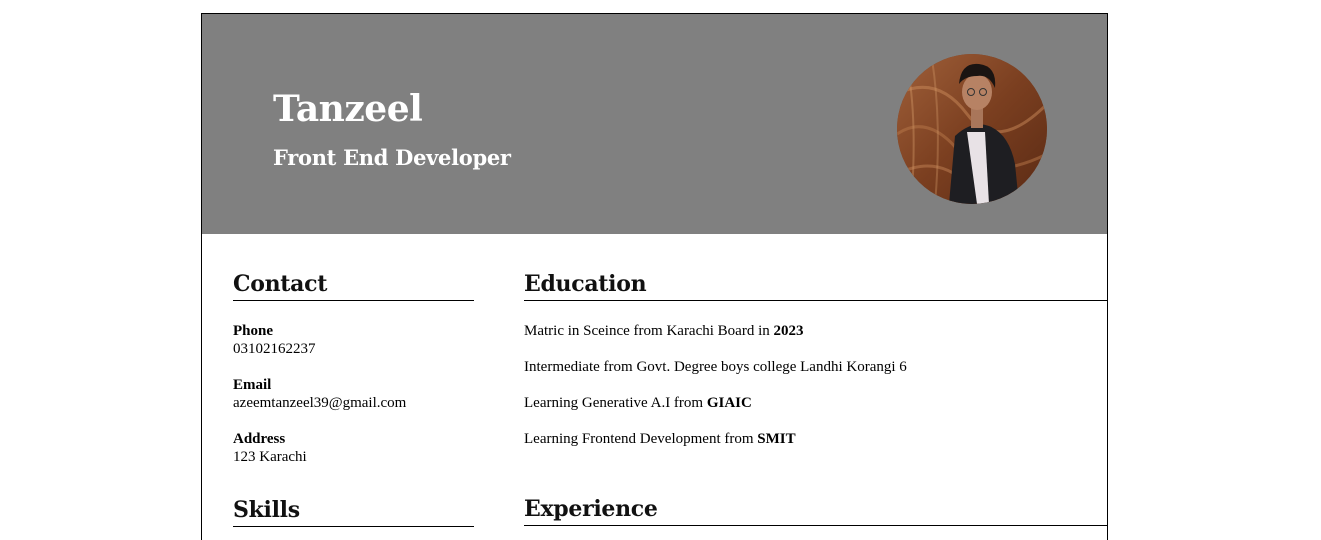 This screenshot has height=540, width=1321. Describe the element at coordinates (649, 331) in the screenshot. I see `education-item-text: Matric in Sceince from Karachi Board in` at that location.